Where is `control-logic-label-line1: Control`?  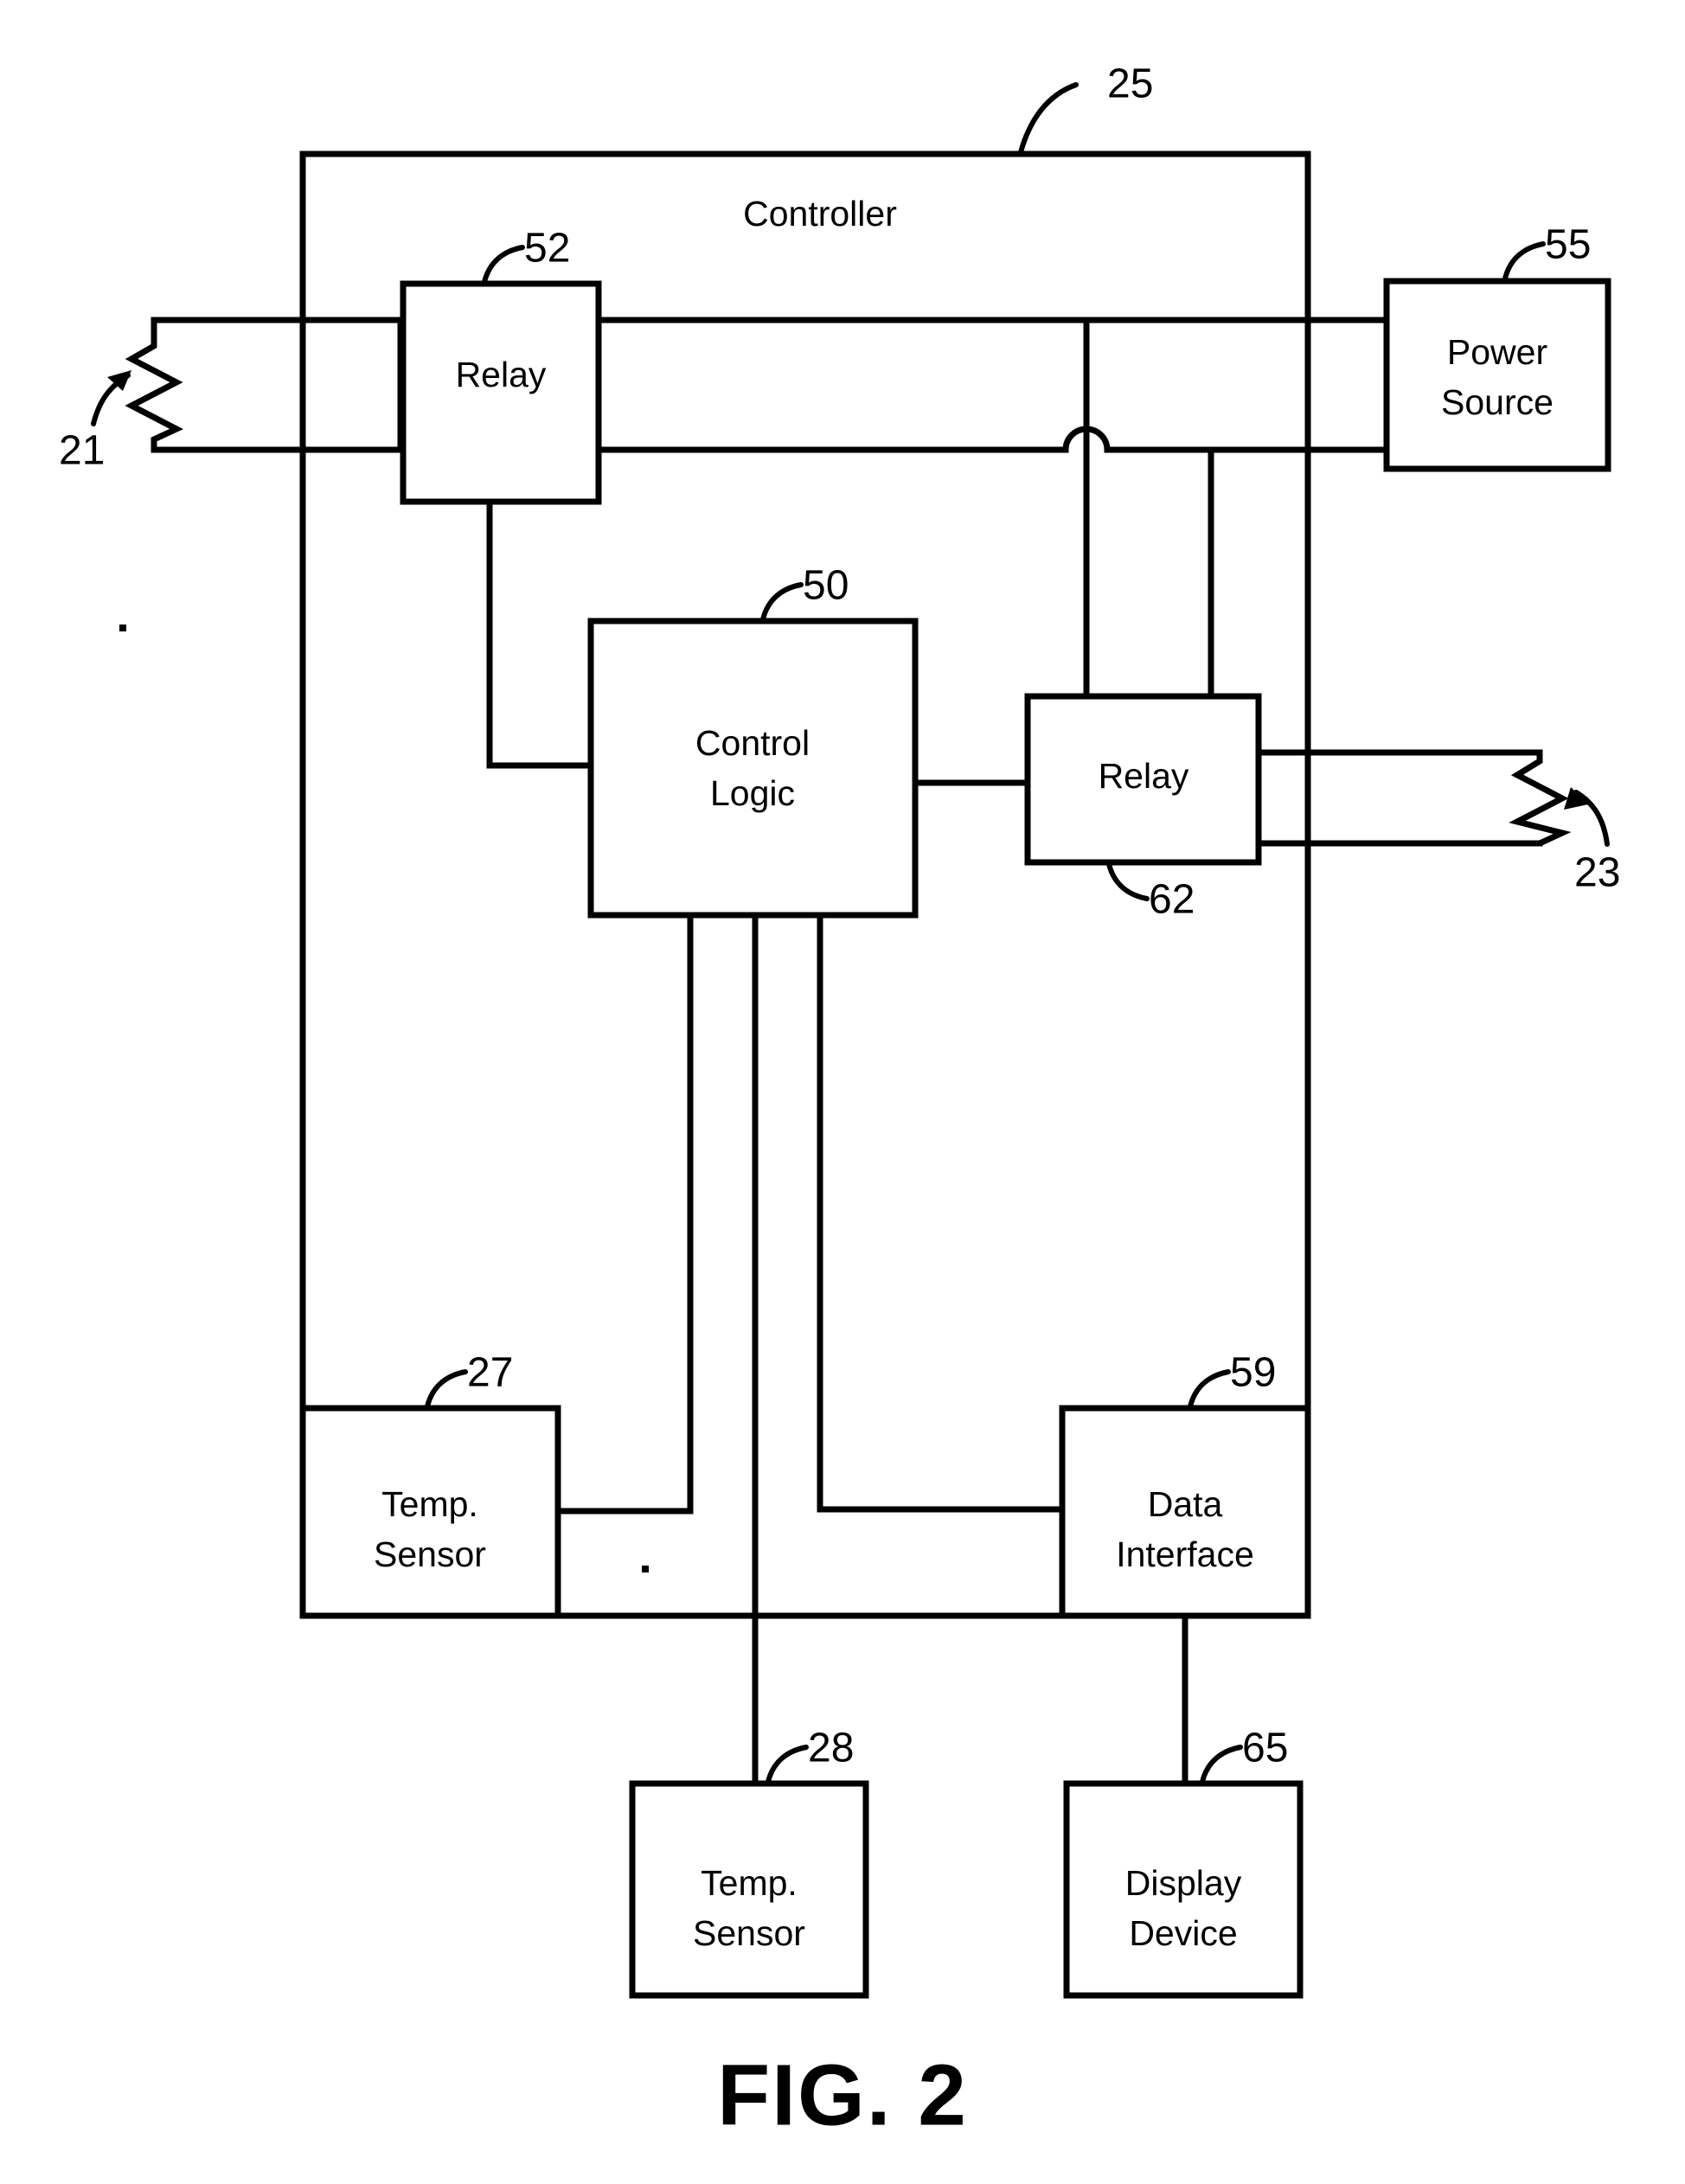 control-logic-label-line1: Control is located at coordinates (752, 743).